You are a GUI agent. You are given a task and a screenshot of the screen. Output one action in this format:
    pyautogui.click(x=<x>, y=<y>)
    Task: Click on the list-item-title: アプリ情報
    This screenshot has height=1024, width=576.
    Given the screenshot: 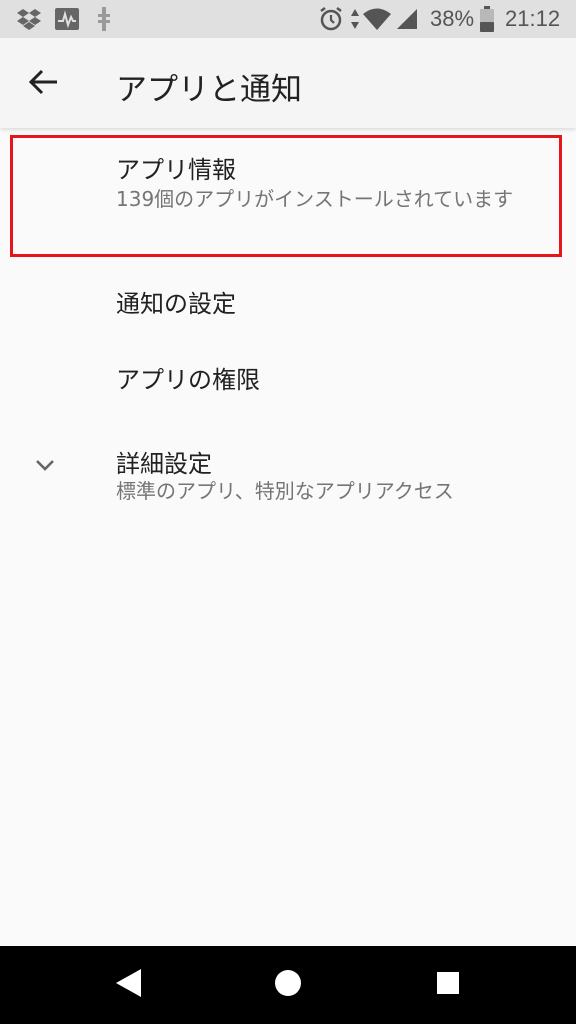 What is the action you would take?
    pyautogui.click(x=176, y=170)
    